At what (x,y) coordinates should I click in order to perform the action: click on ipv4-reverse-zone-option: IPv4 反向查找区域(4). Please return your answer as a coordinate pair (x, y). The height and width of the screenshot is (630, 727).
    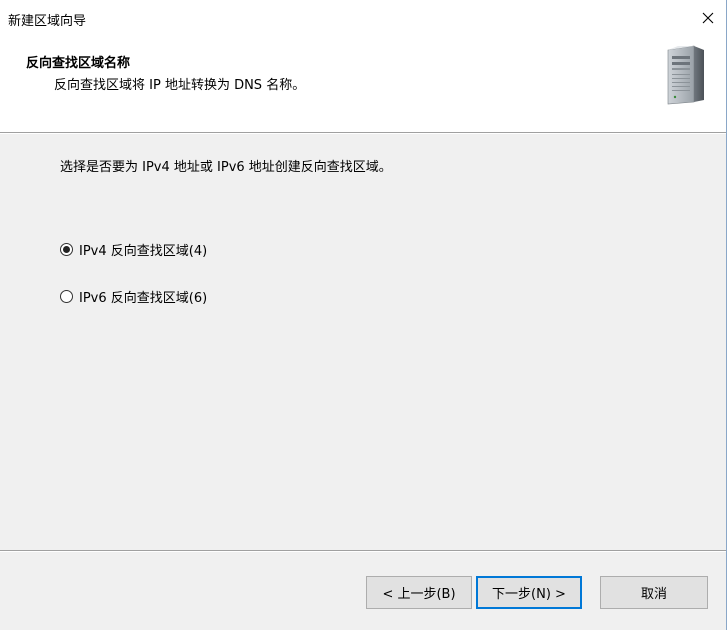
    Looking at the image, I should click on (133, 249).